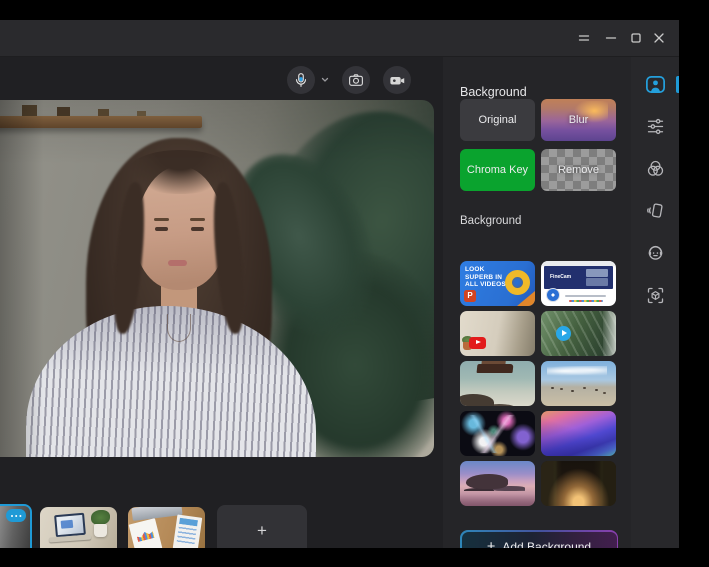 The image size is (709, 567). I want to click on background-thumb-bokeh, so click(497, 433).